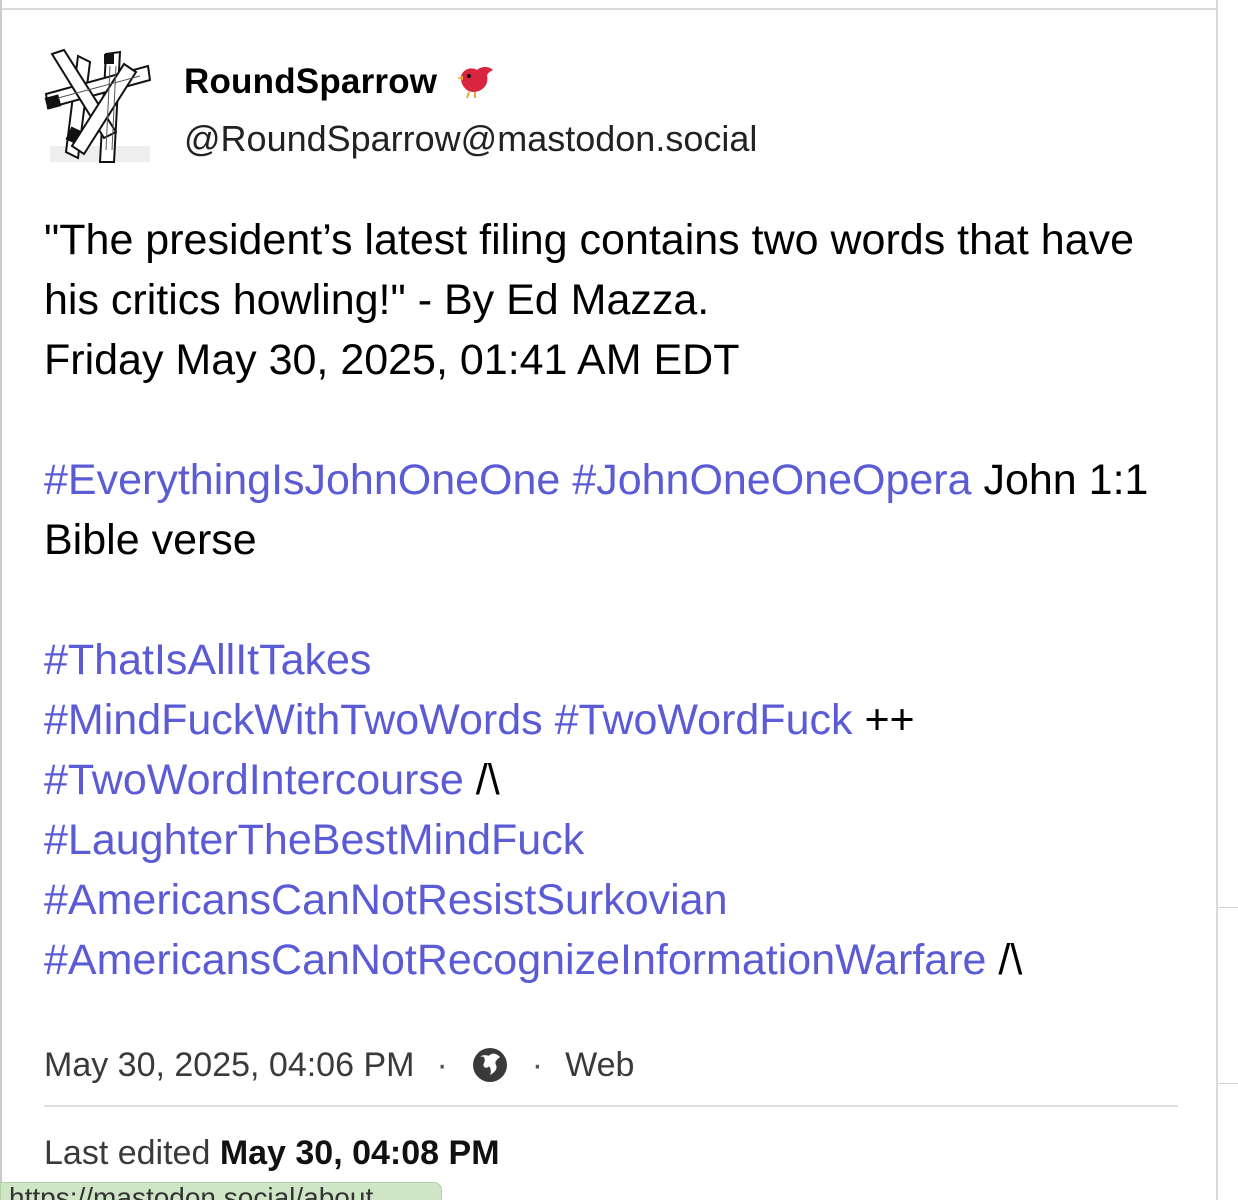 This screenshot has height=1200, width=1238. What do you see at coordinates (386, 900) in the screenshot?
I see `hashtag-link: #AmericansCanNotResistSurkovian` at bounding box center [386, 900].